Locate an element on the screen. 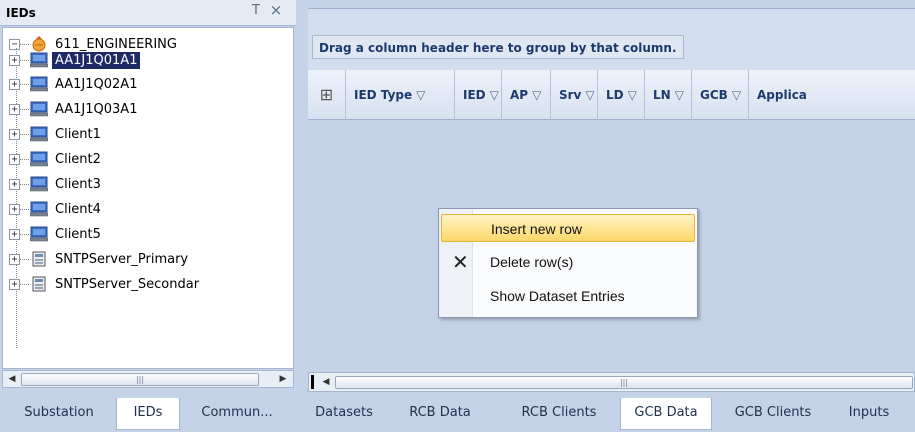 This screenshot has width=915, height=432. tree-item: + AA1J1Q02A1 is located at coordinates (74, 84).